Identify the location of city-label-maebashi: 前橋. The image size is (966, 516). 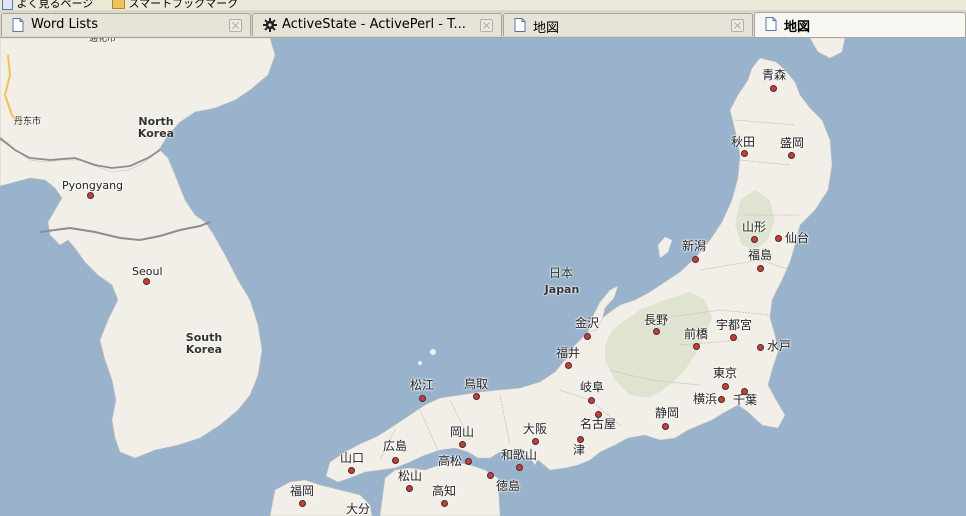
(696, 334).